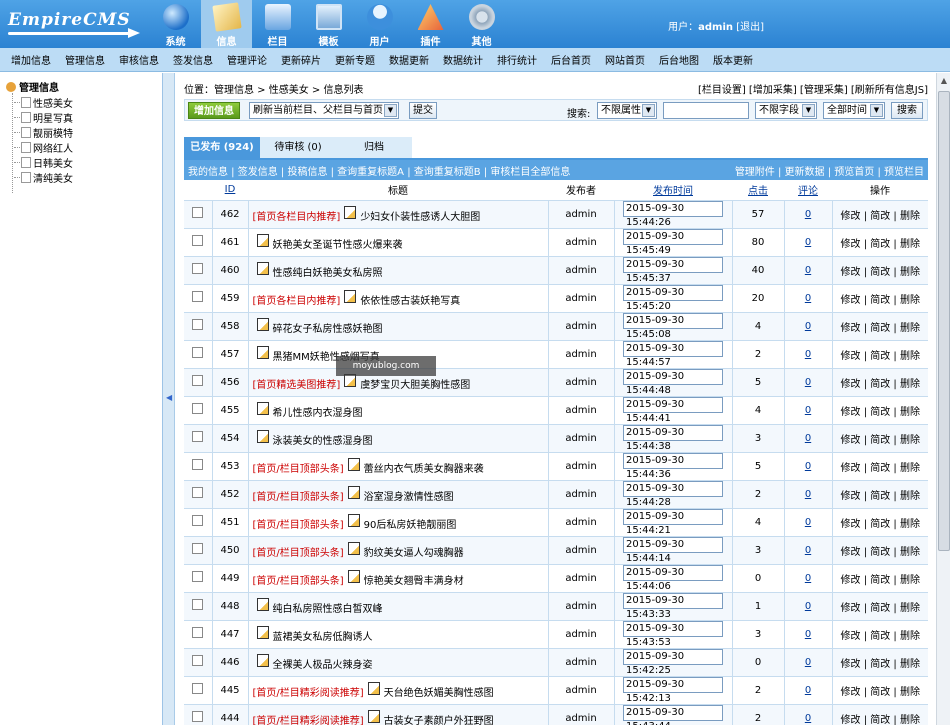  What do you see at coordinates (379, 24) in the screenshot?
I see `nav-user: 用户` at bounding box center [379, 24].